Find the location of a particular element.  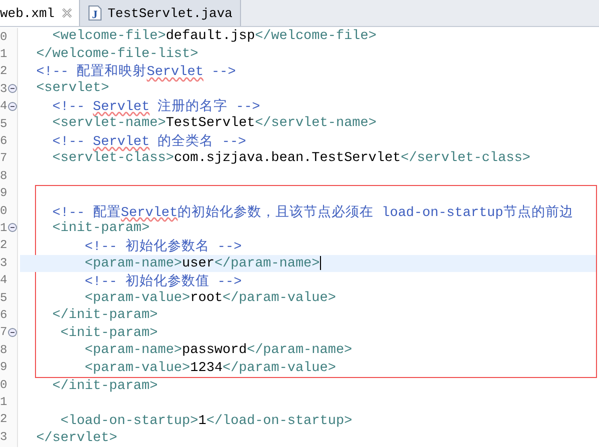

java-file-icon: J is located at coordinates (95, 13).